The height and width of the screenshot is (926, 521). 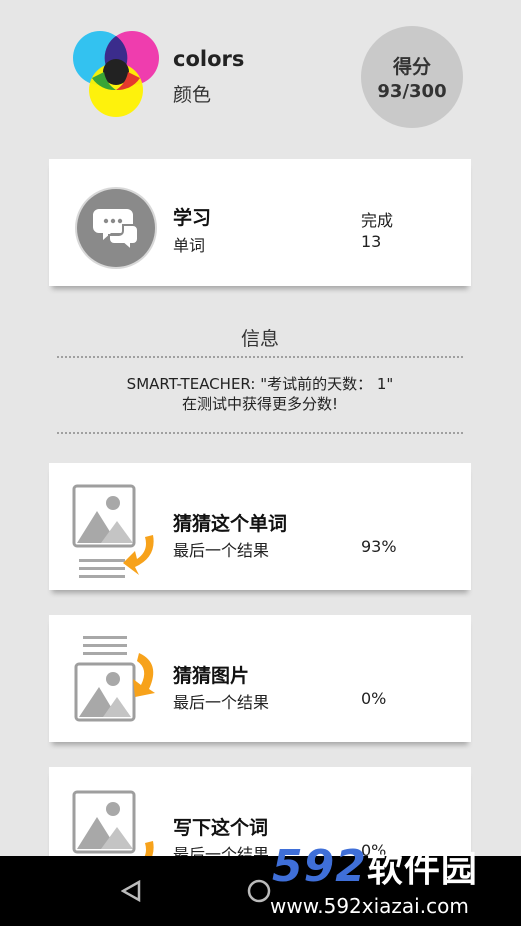 I want to click on exercise-result: 93%, so click(x=379, y=546).